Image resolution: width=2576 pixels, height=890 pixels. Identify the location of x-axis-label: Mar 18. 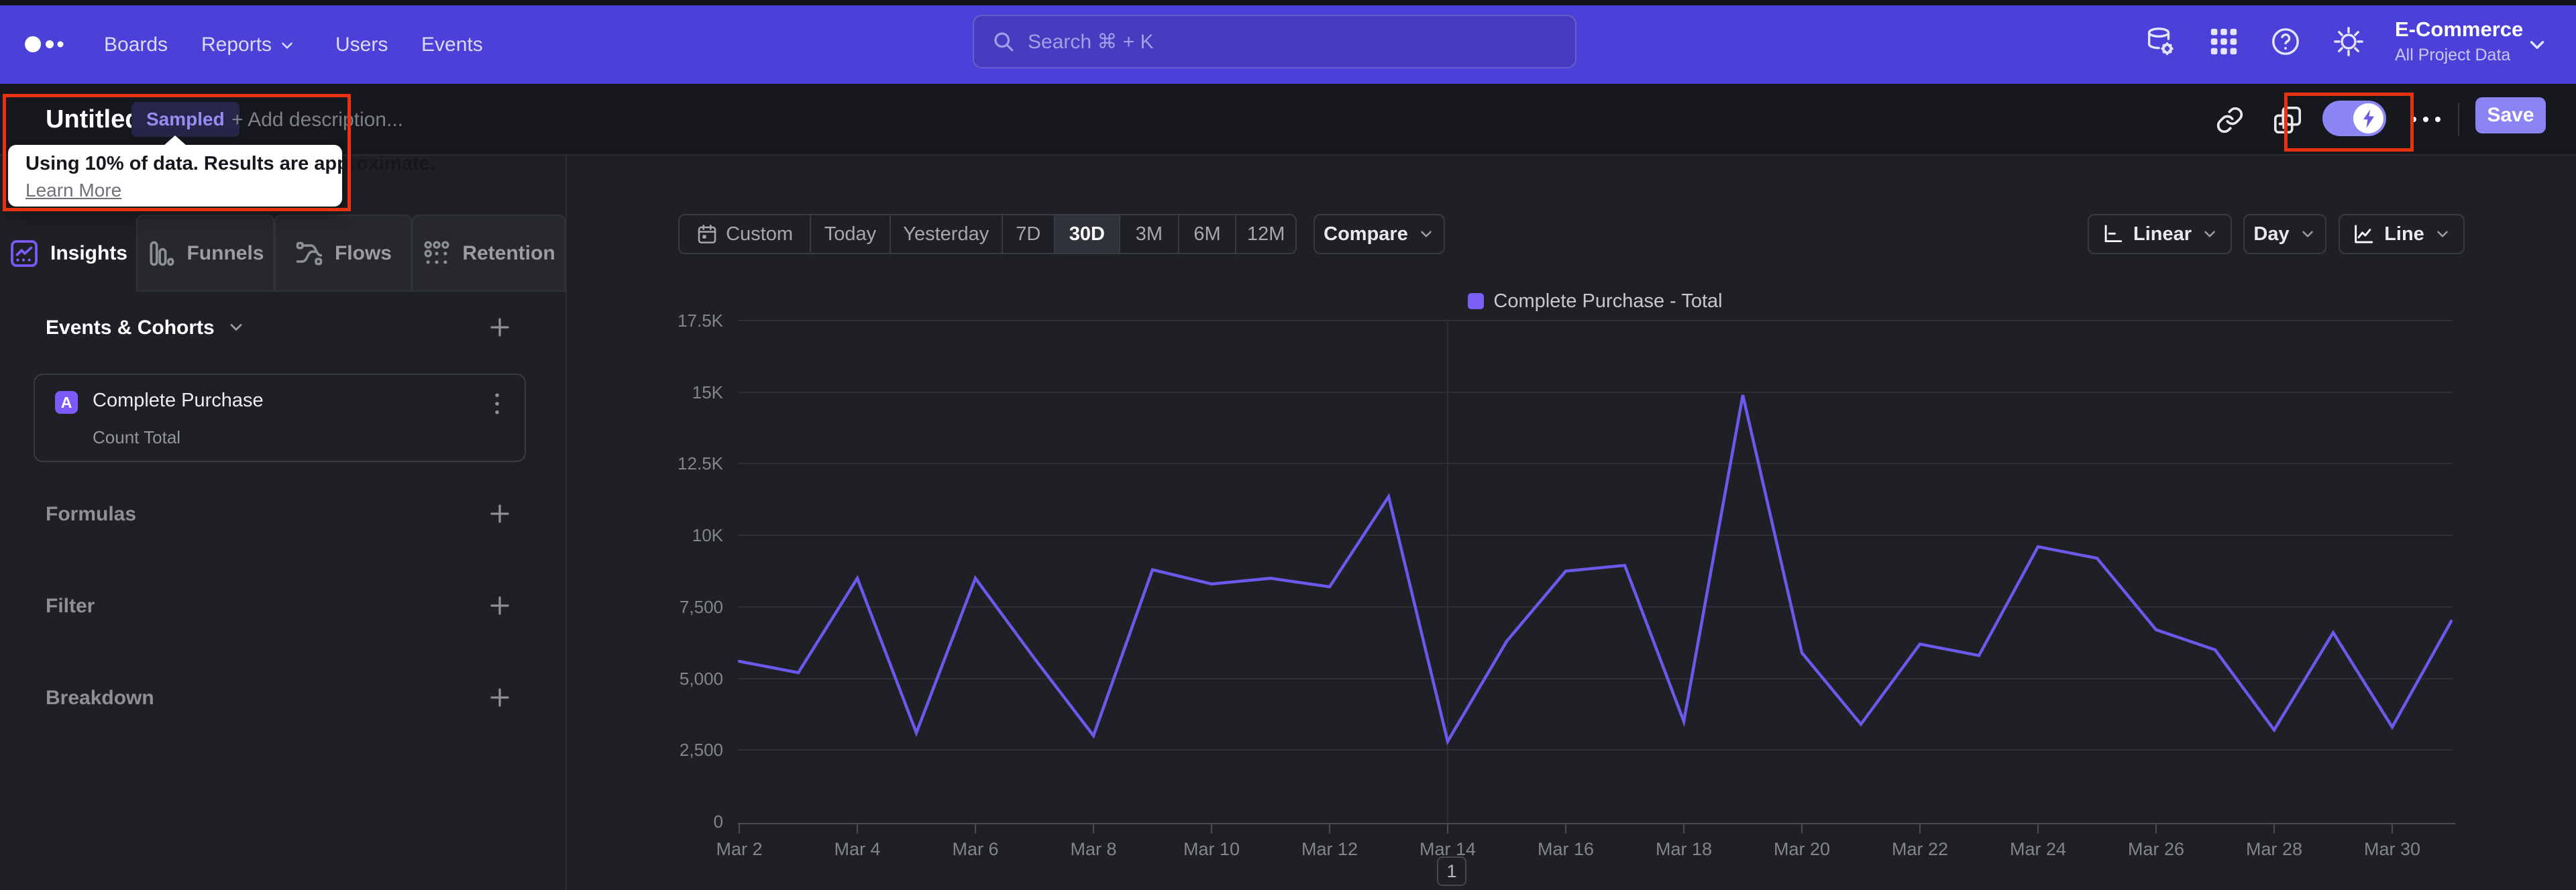
(1684, 849).